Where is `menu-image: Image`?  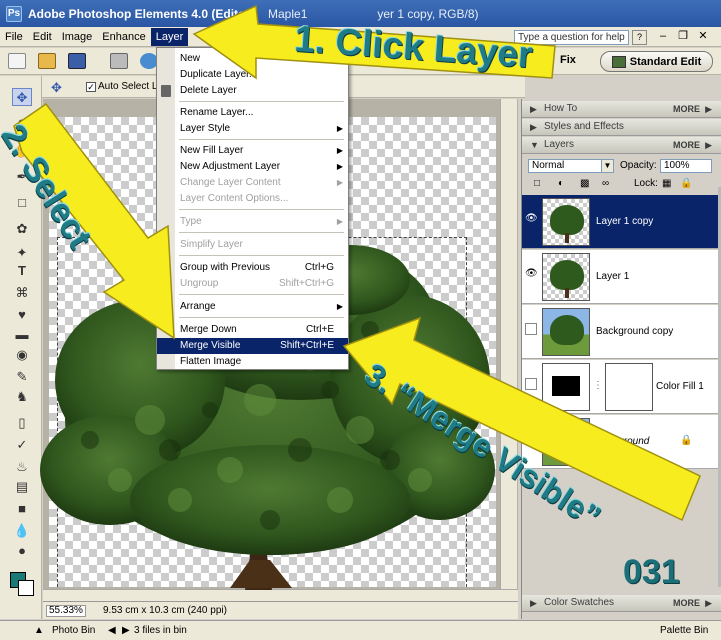
menu-image: Image is located at coordinates (77, 37).